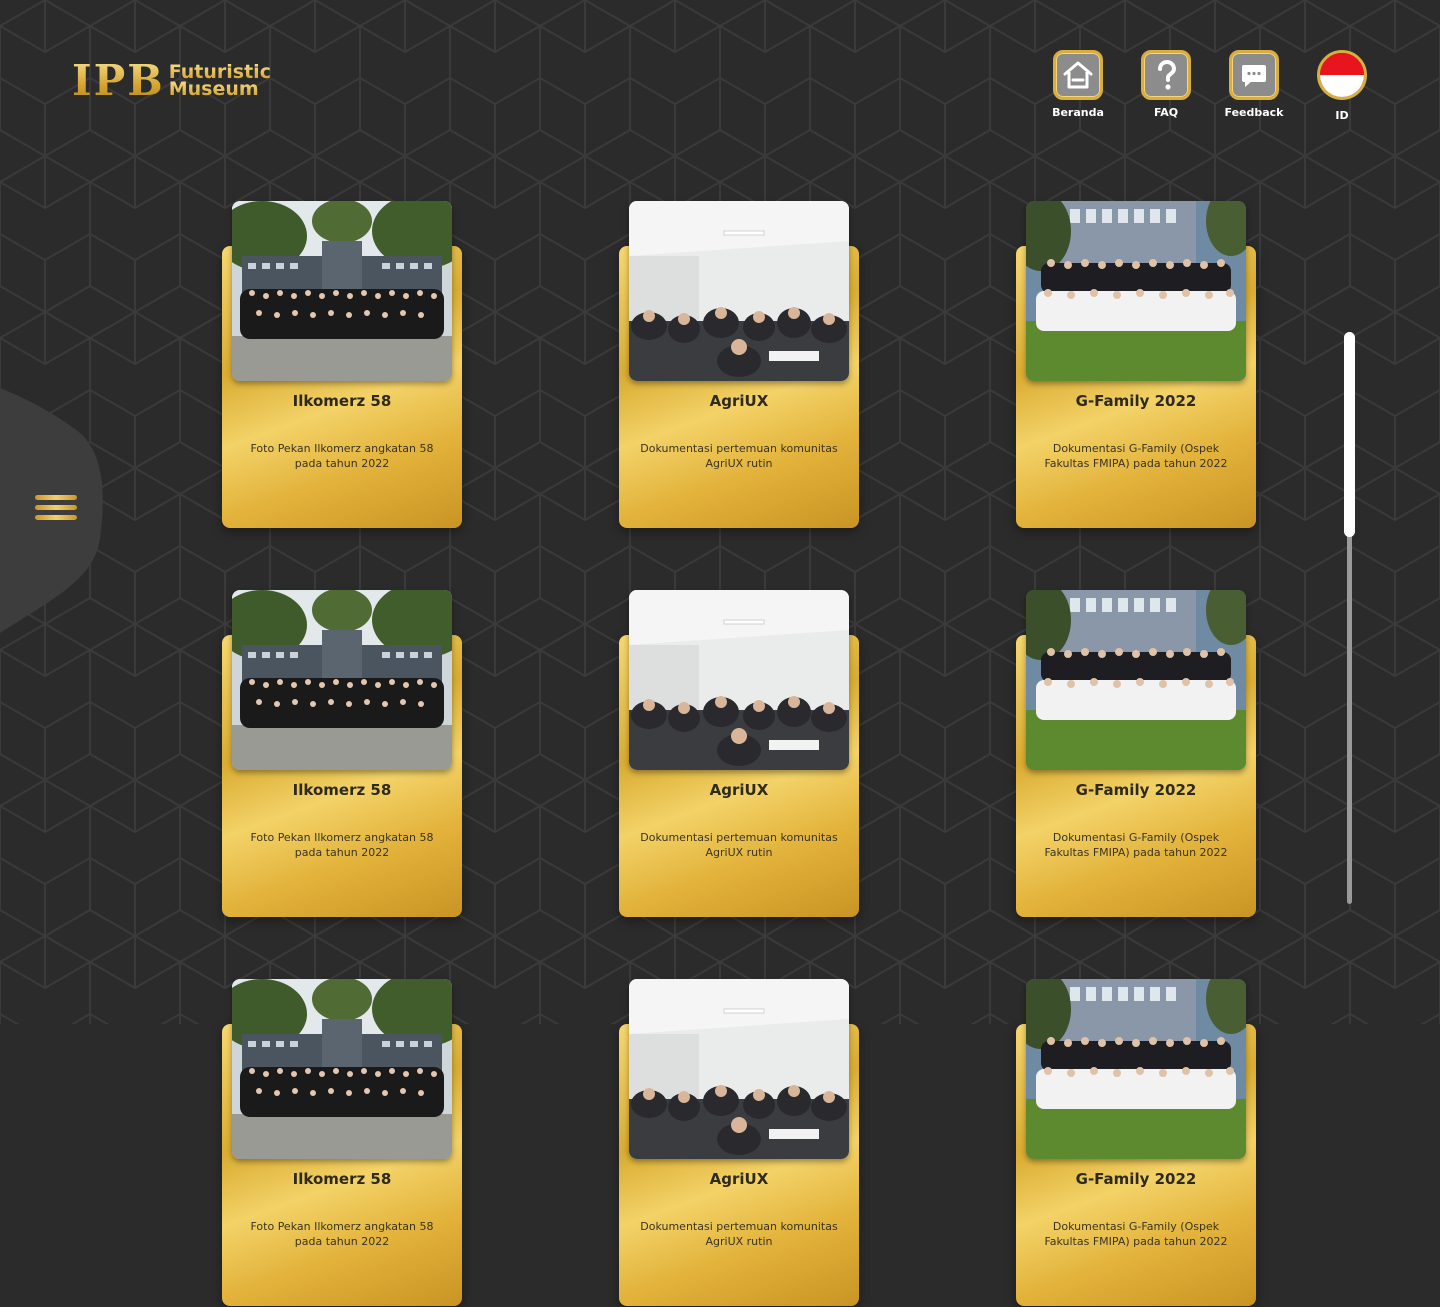  Describe the element at coordinates (1254, 112) in the screenshot. I see `nav-feedback-label: Feedback` at that location.